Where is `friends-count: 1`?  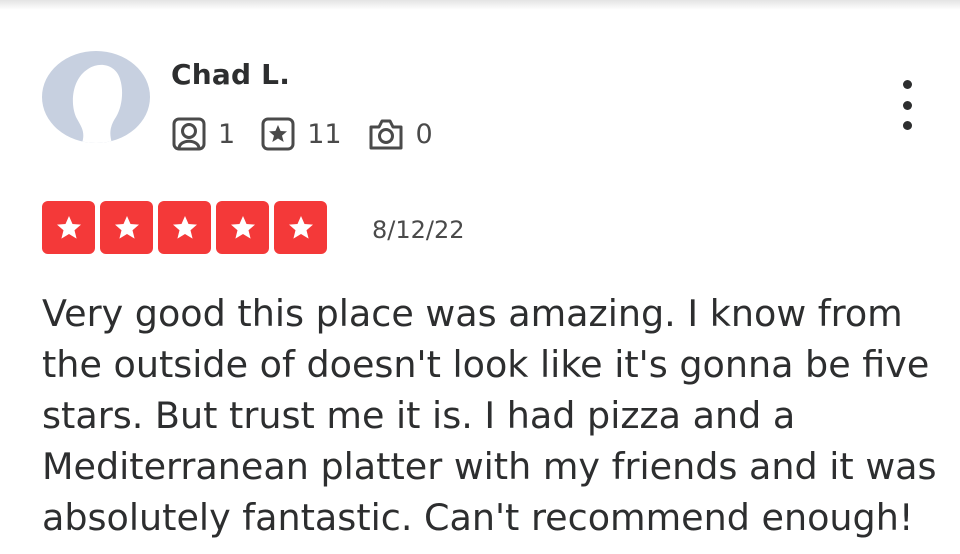
friends-count: 1 is located at coordinates (227, 134).